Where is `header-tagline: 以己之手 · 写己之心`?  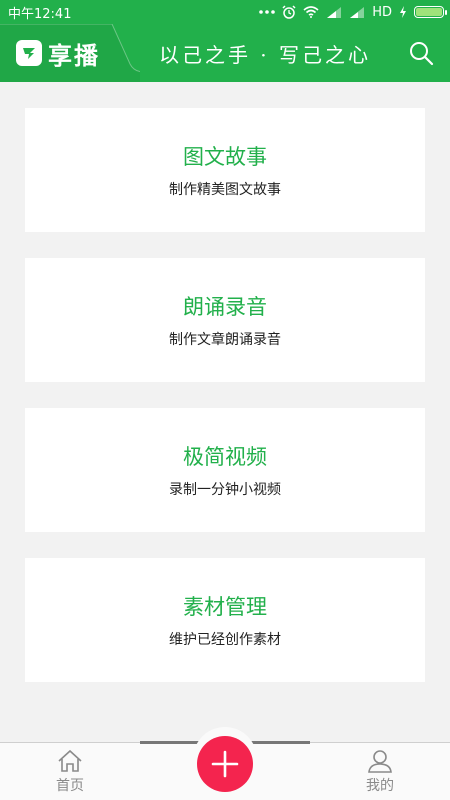 header-tagline: 以己之手 · 写己之心 is located at coordinates (265, 54).